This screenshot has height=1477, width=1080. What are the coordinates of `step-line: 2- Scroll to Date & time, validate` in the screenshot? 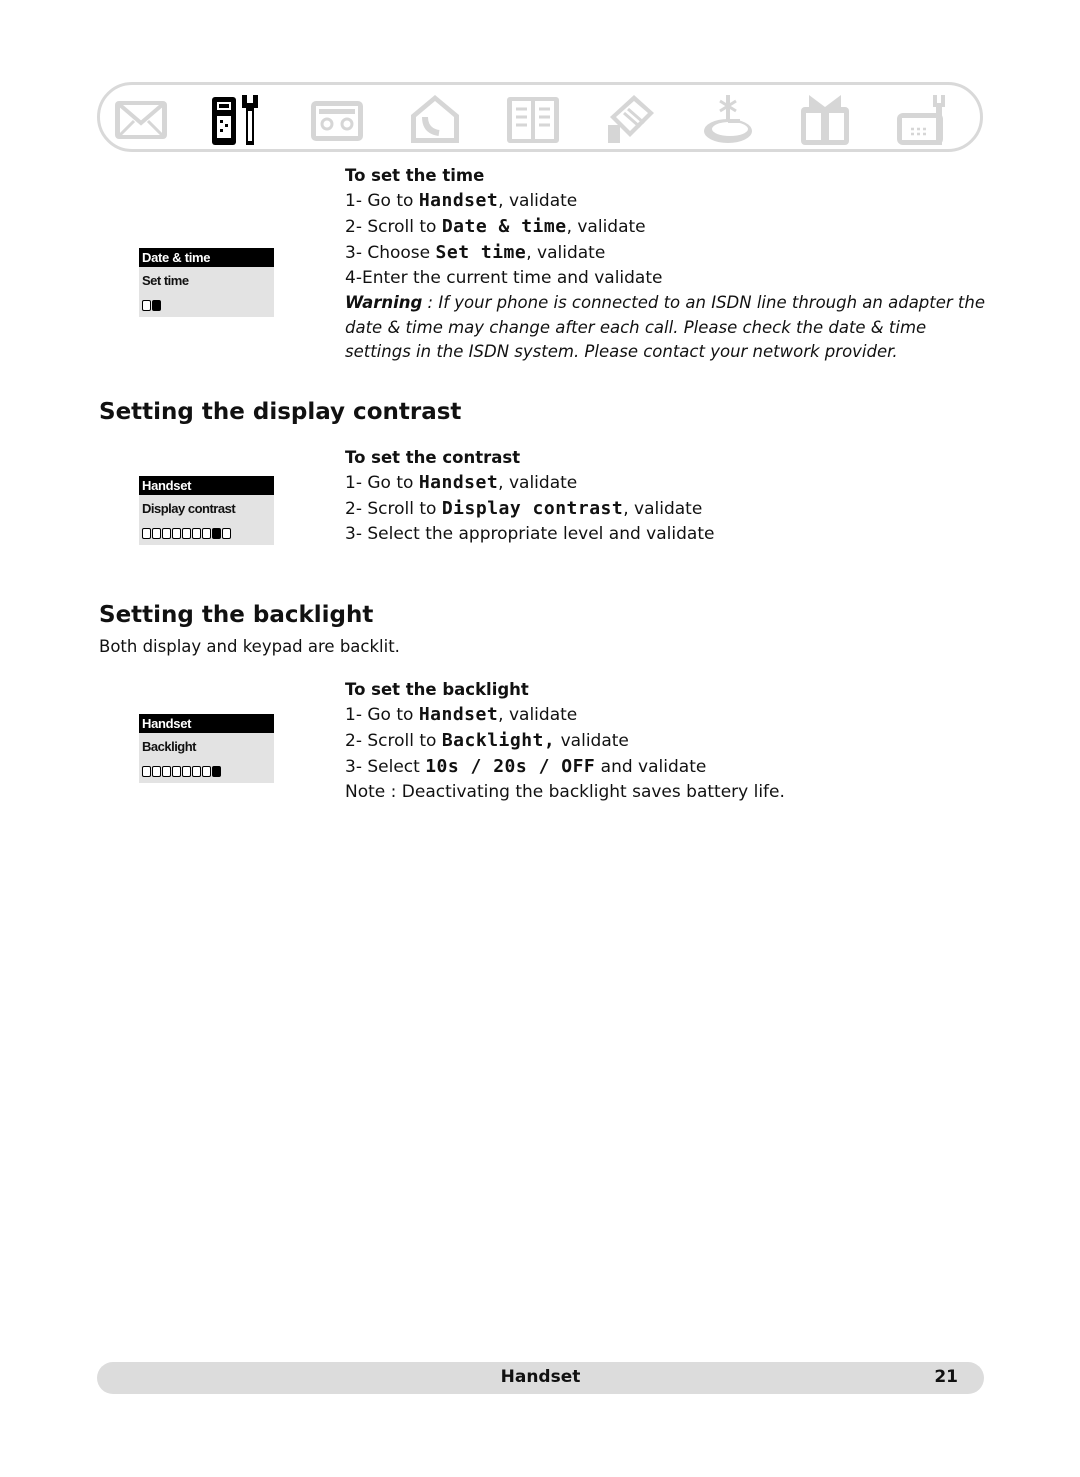 It's located at (665, 227).